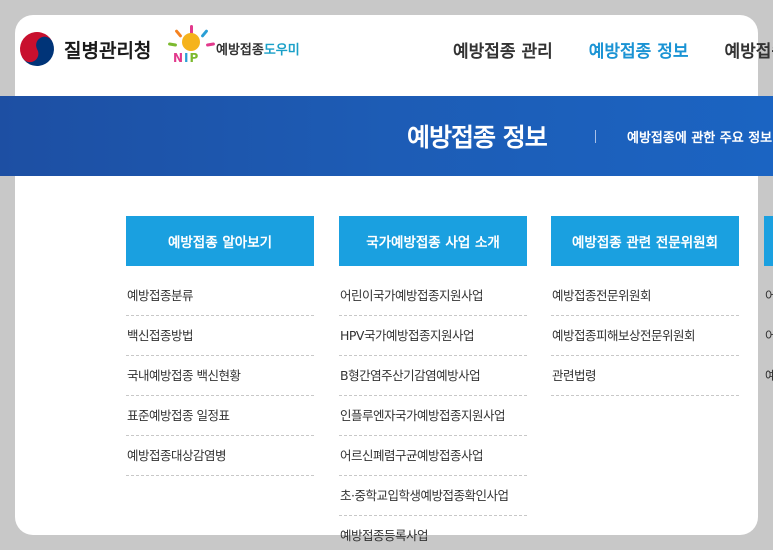  Describe the element at coordinates (639, 49) in the screenshot. I see `nav-item-vaccination-info: 예방접종 정보` at that location.